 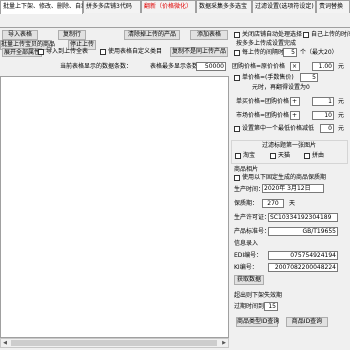 What do you see at coordinates (238, 156) in the screenshot?
I see `filter-taobao-checkbox` at bounding box center [238, 156].